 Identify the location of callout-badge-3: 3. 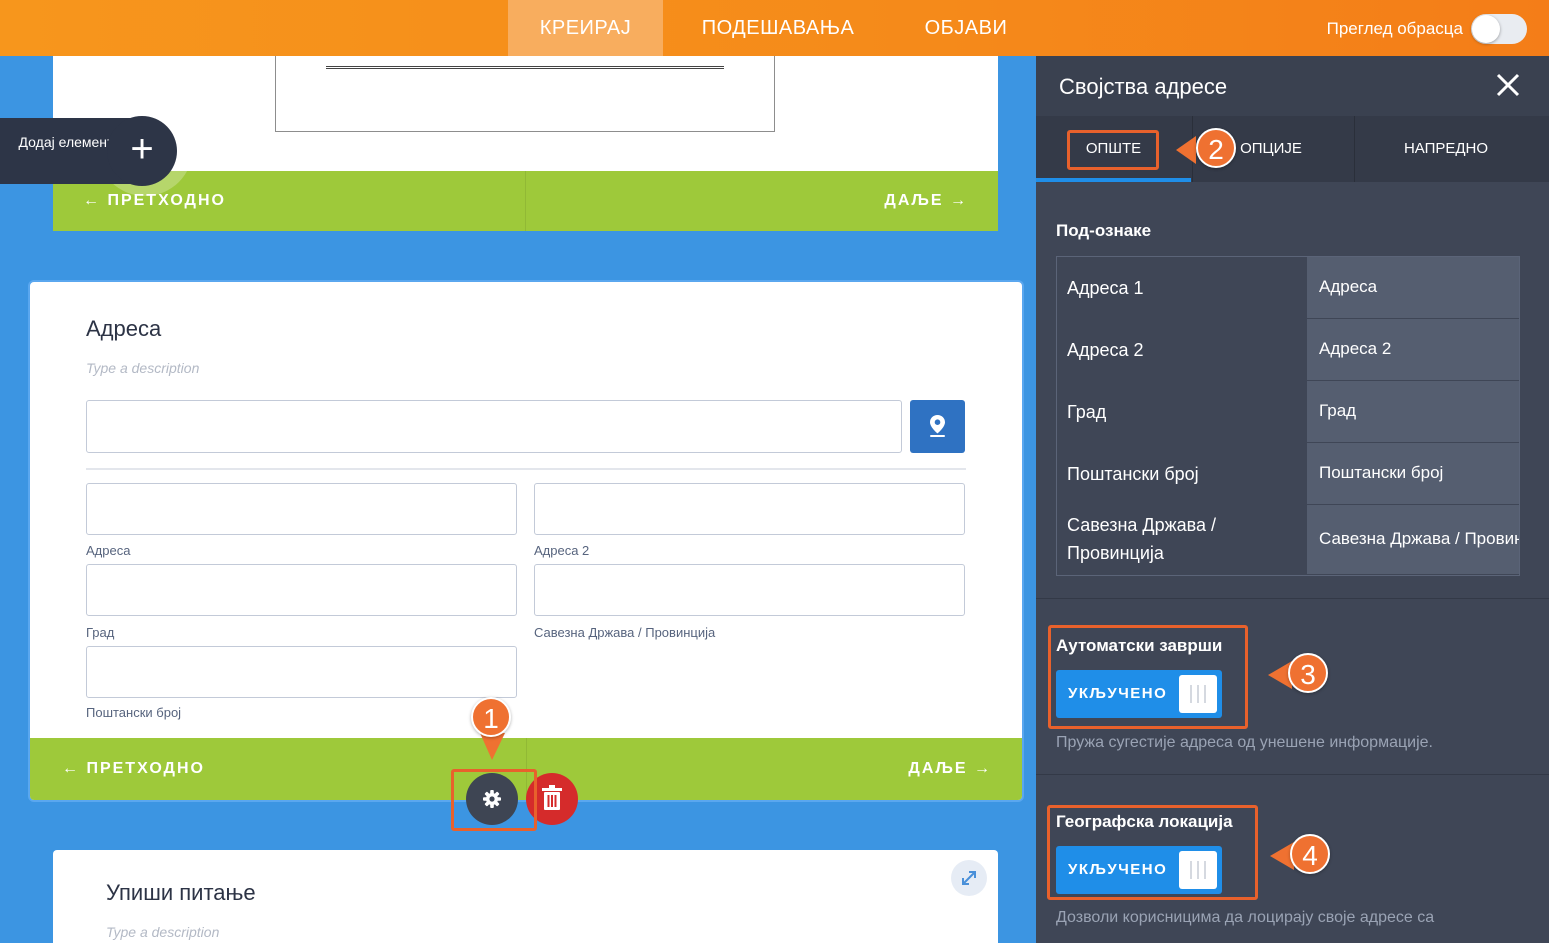
(1308, 673).